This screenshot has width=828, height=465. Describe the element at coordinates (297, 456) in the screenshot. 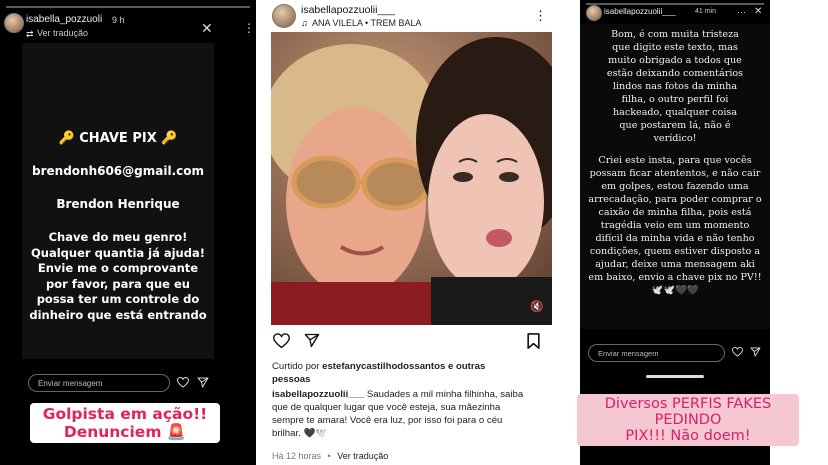

I see `post-time: Há 12 horas` at that location.